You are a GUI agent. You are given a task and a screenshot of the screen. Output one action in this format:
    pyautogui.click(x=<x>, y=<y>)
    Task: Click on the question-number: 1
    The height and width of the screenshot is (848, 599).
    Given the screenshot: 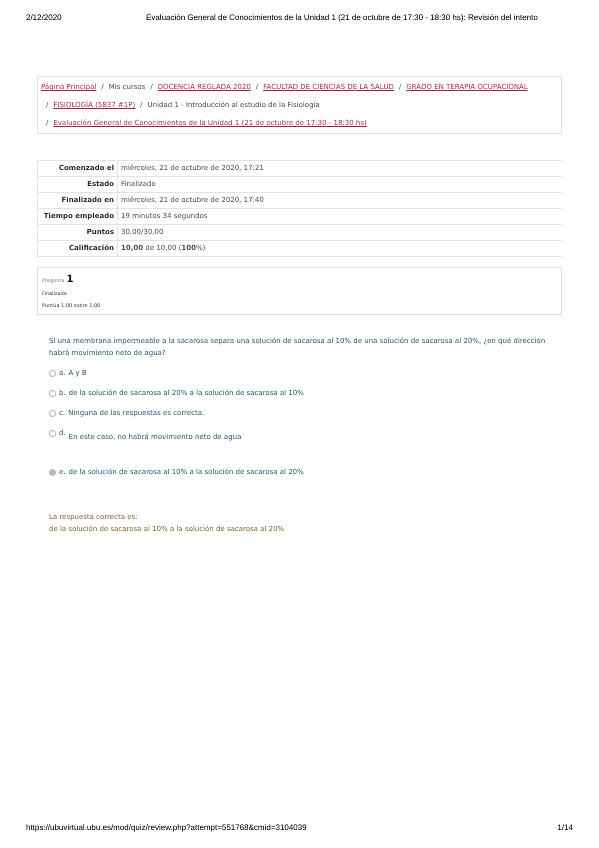 What is the action you would take?
    pyautogui.click(x=70, y=280)
    